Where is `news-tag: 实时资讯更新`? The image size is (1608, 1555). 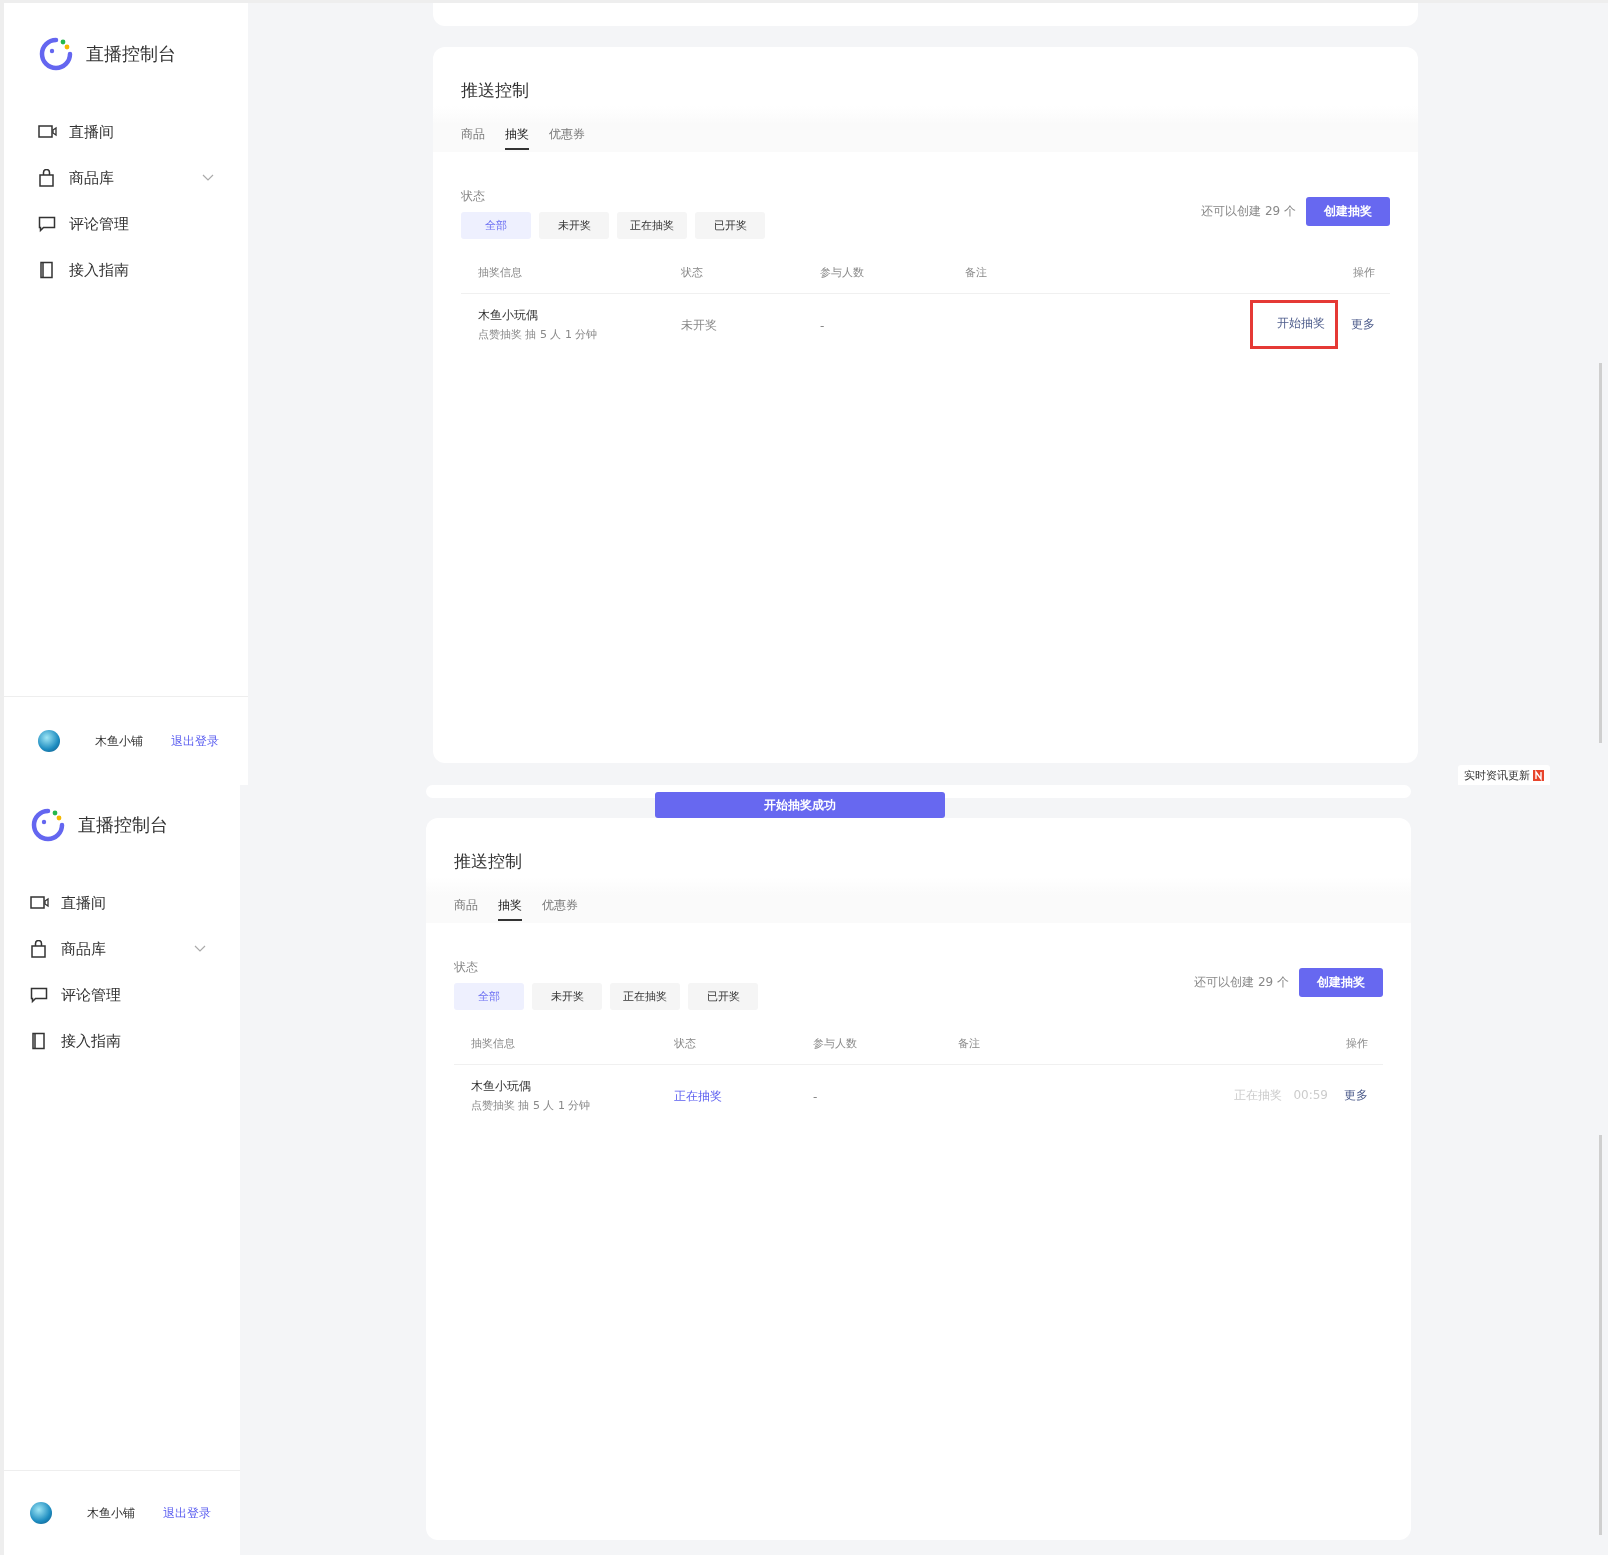
news-tag: 实时资讯更新 is located at coordinates (1504, 775).